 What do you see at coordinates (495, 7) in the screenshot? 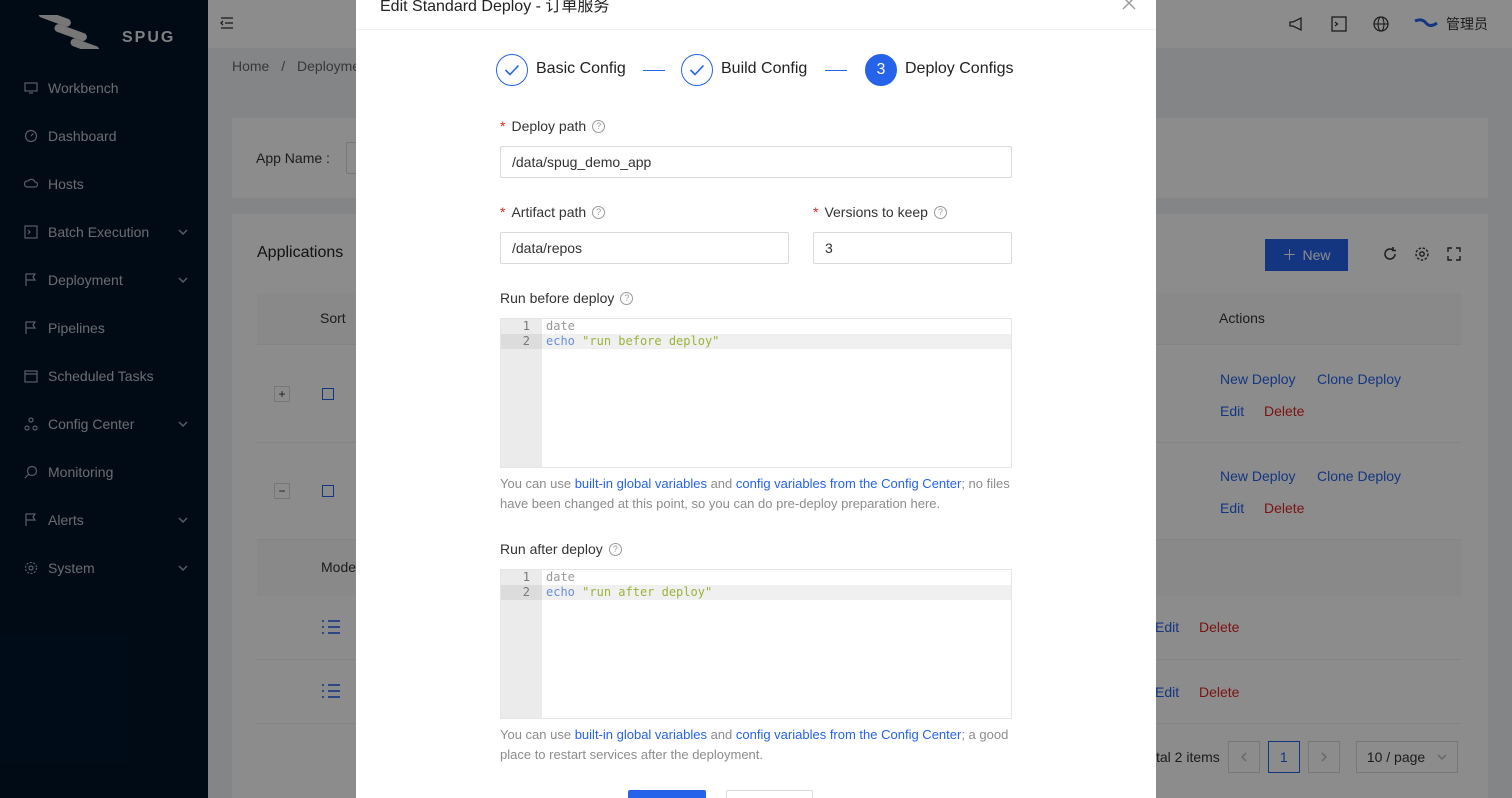
I see `modal-title: Edit Standard Deploy - 订单服务` at bounding box center [495, 7].